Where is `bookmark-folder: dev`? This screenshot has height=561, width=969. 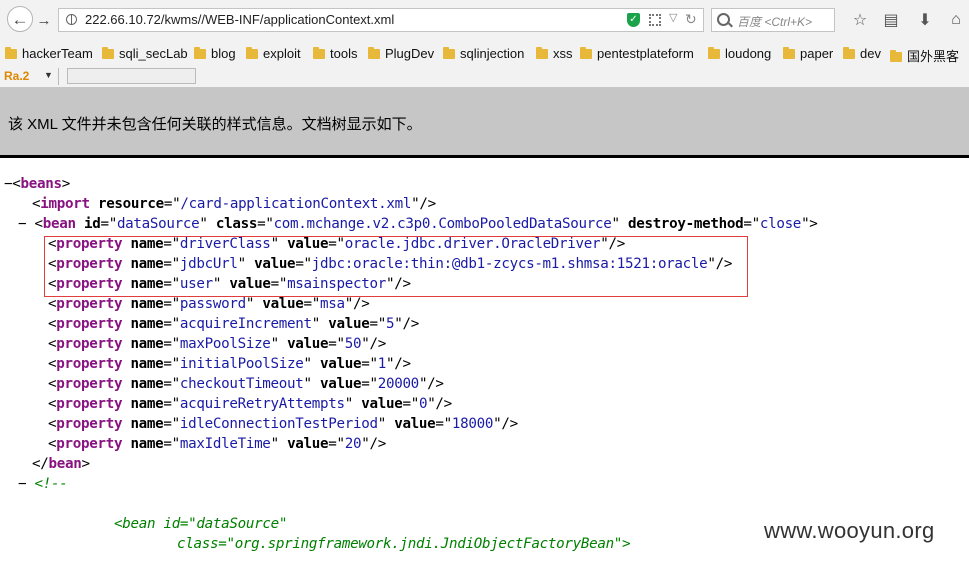
bookmark-folder: dev is located at coordinates (862, 55).